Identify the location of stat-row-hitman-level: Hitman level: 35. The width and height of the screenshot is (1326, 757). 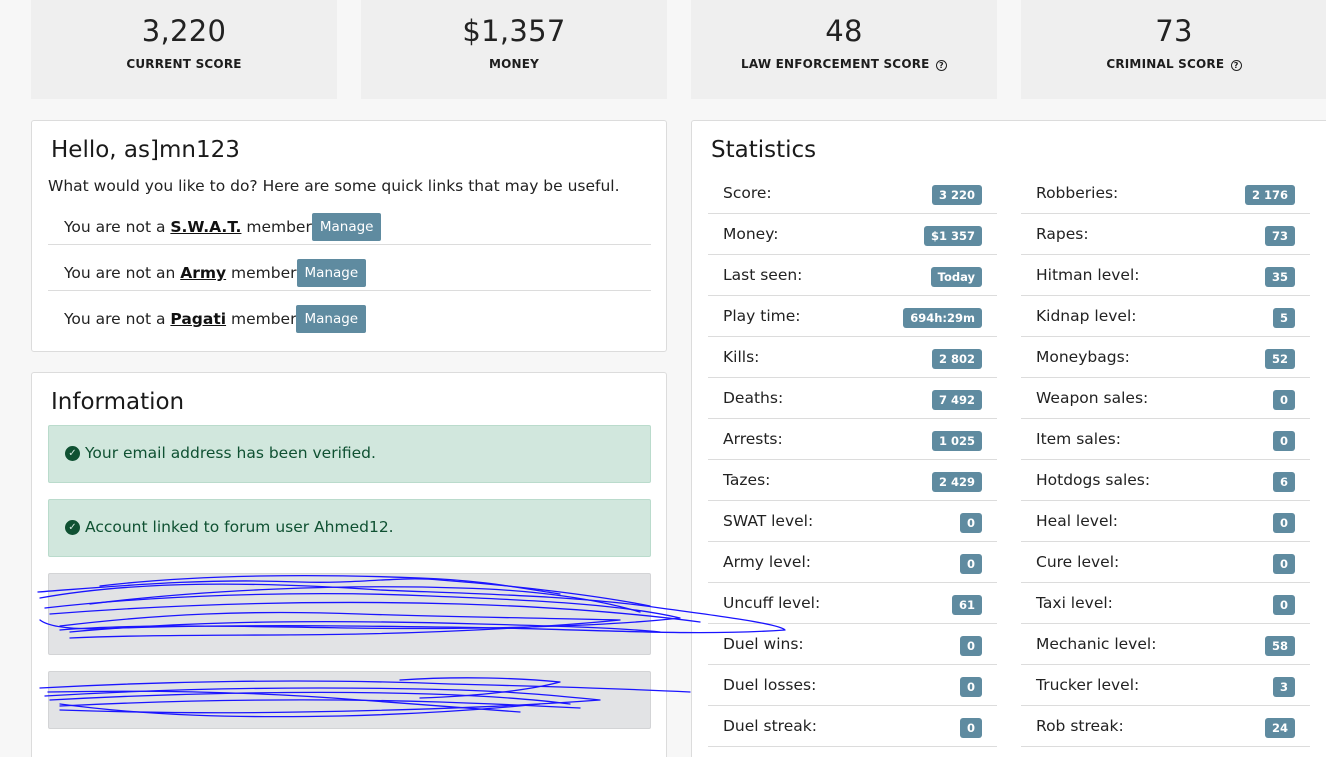
(1165, 275).